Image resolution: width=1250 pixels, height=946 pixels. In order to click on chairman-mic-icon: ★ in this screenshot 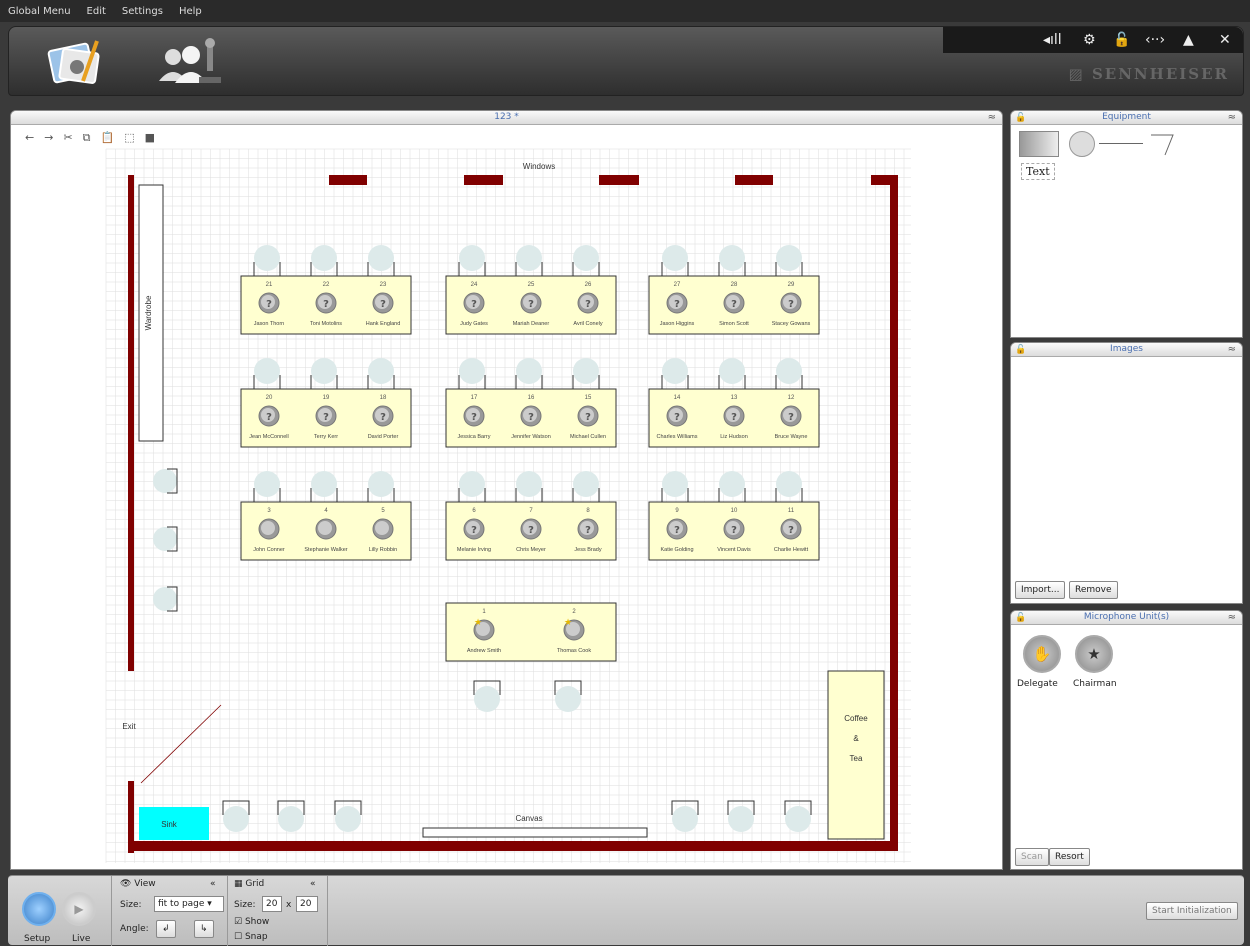, I will do `click(1094, 654)`.